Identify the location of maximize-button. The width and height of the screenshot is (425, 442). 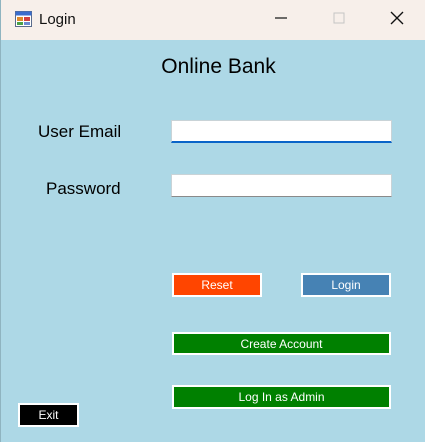
(339, 20).